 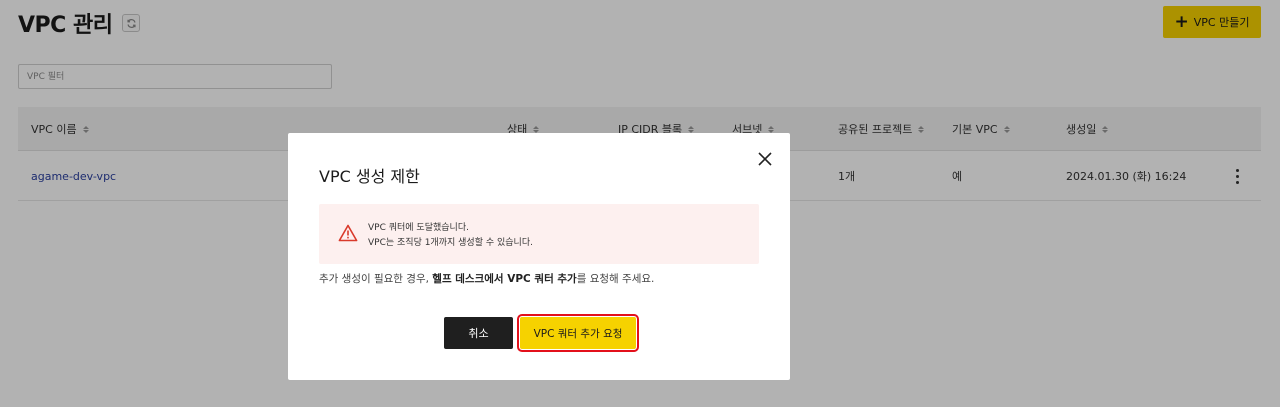 What do you see at coordinates (578, 333) in the screenshot?
I see `request-quota-button: VPC 쿼터 추가 요청` at bounding box center [578, 333].